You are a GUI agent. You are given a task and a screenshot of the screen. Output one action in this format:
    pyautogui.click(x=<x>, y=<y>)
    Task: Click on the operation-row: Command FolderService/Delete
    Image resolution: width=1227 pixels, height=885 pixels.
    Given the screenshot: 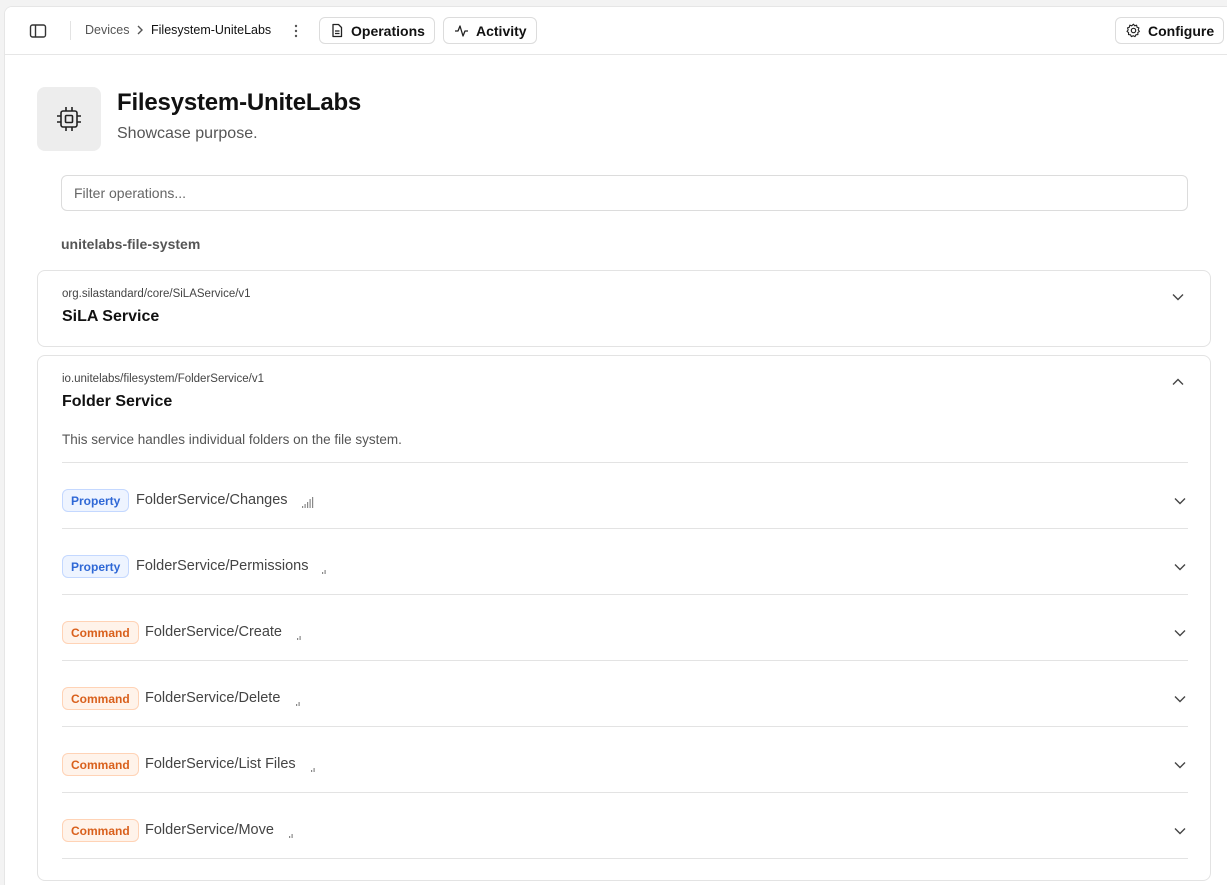 What is the action you would take?
    pyautogui.click(x=625, y=694)
    